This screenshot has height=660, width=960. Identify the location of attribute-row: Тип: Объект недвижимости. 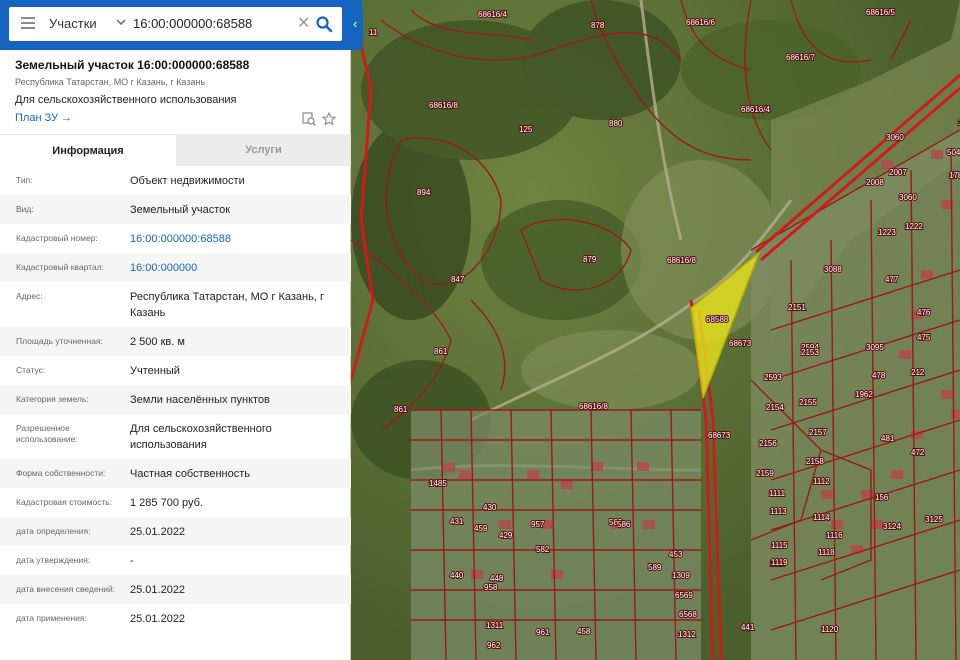
(175, 180).